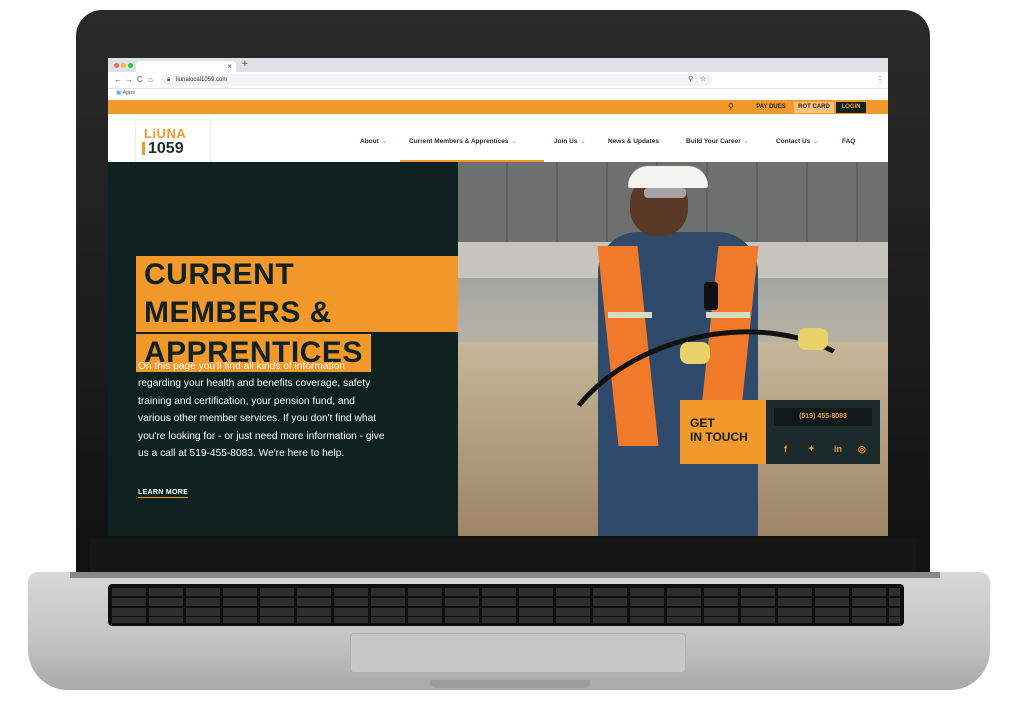 Image resolution: width=1013 pixels, height=704 pixels. I want to click on get-in-touch-box: GET IN TOUCH, so click(723, 432).